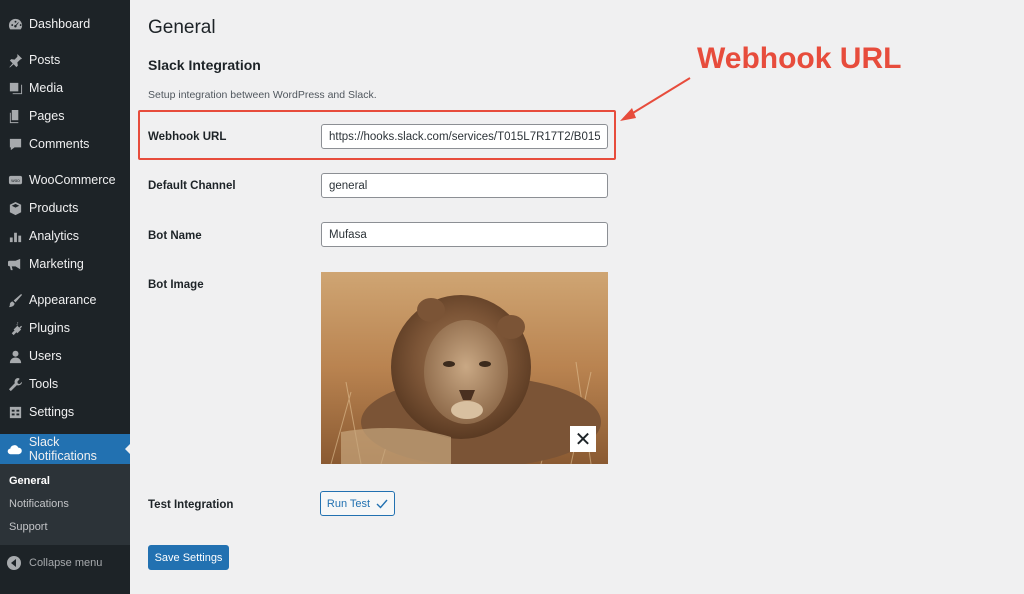 This screenshot has height=594, width=1024. I want to click on collapse-menu-button: Collapse menu, so click(65, 563).